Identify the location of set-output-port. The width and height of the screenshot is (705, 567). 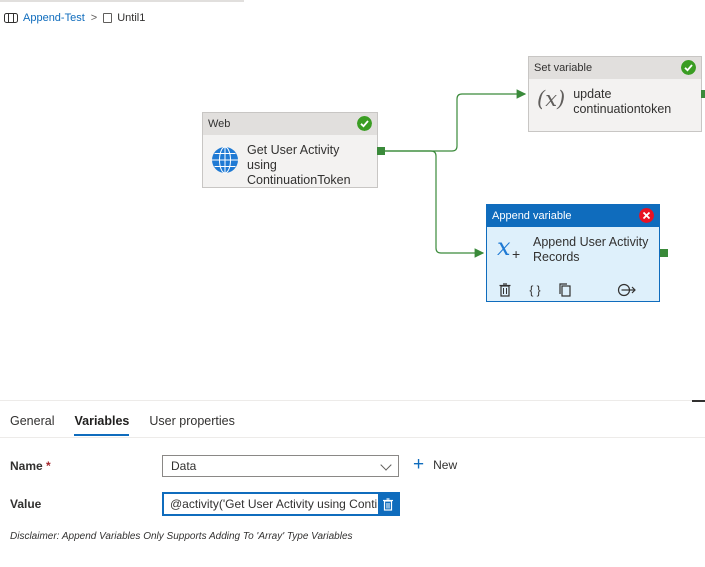
(703, 94).